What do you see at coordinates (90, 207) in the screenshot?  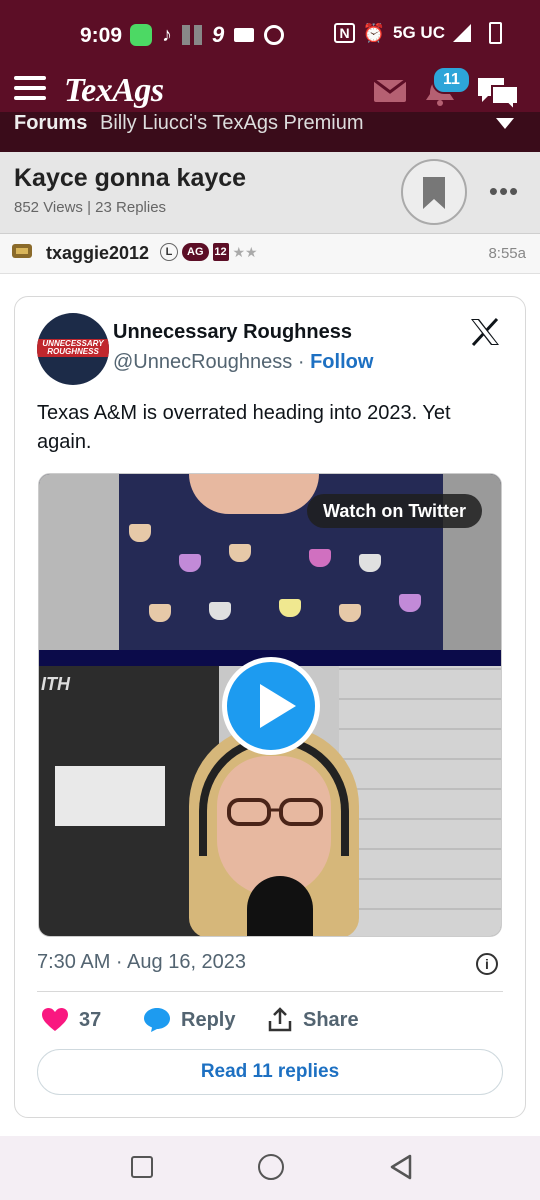 I see `thread-stats: 852 Views | 23 Replies` at bounding box center [90, 207].